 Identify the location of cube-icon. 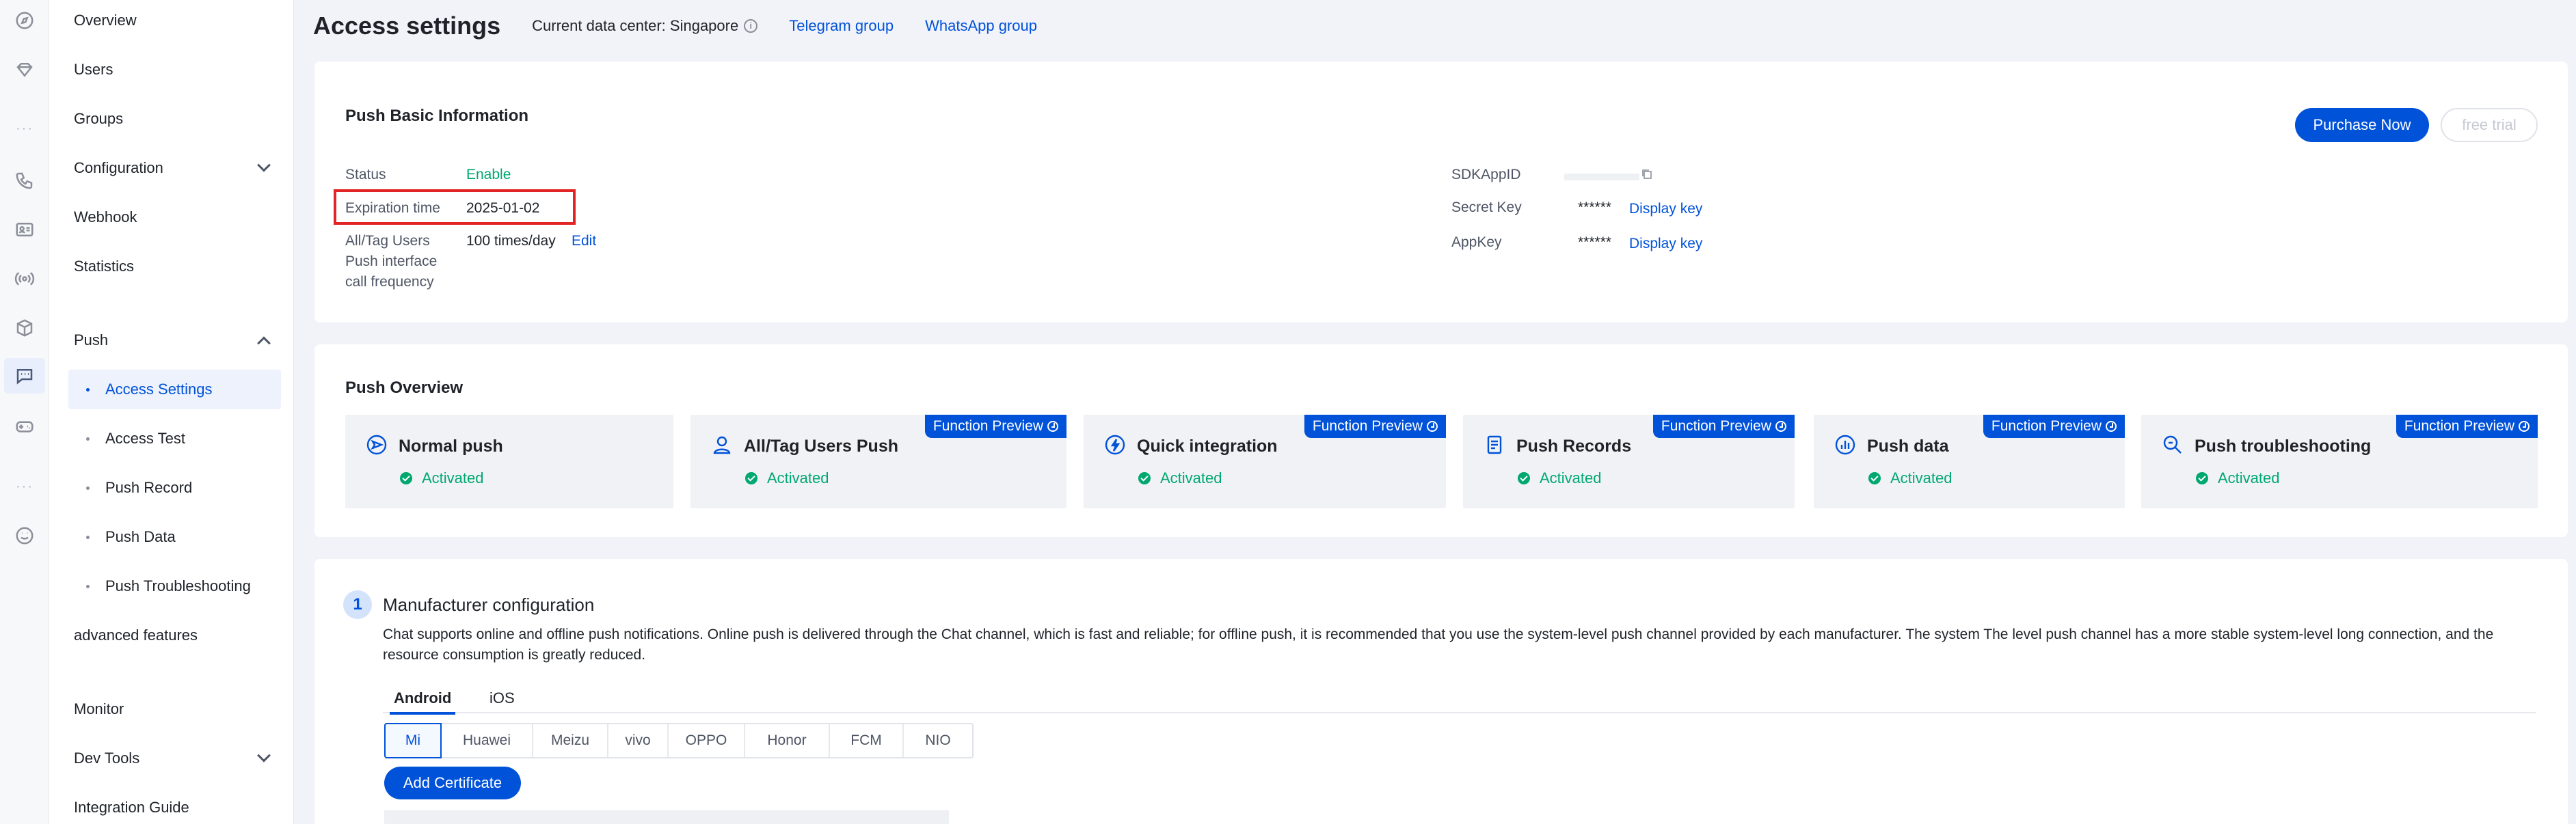
(24, 328).